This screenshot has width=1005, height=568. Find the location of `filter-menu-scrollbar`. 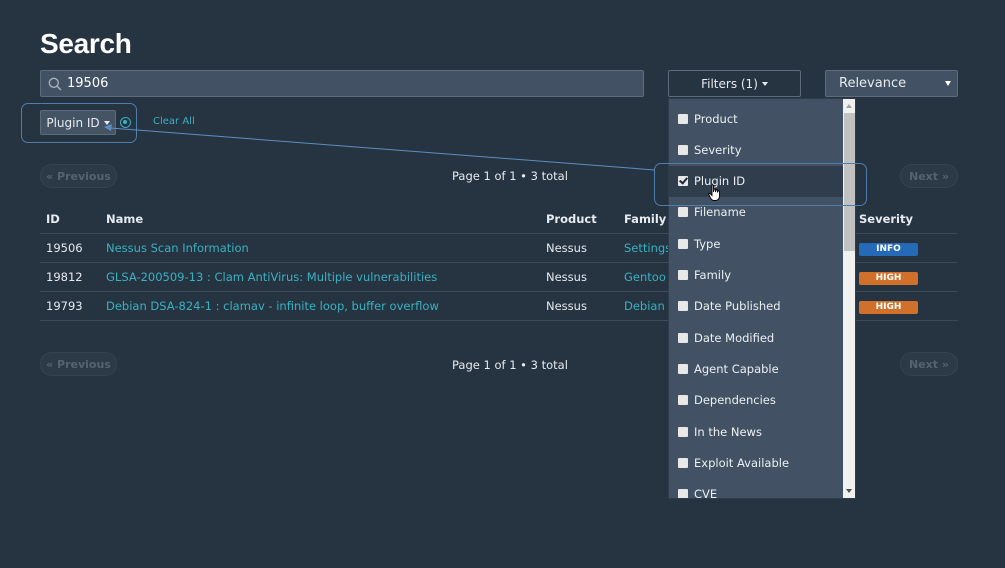

filter-menu-scrollbar is located at coordinates (849, 298).